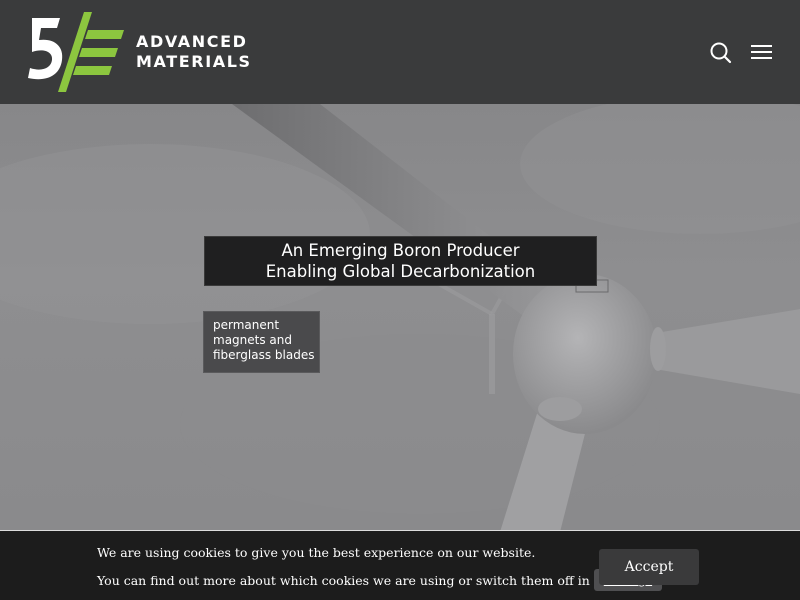 This screenshot has width=800, height=600. Describe the element at coordinates (194, 61) in the screenshot. I see `logo-line-materials: MATERIALS` at that location.